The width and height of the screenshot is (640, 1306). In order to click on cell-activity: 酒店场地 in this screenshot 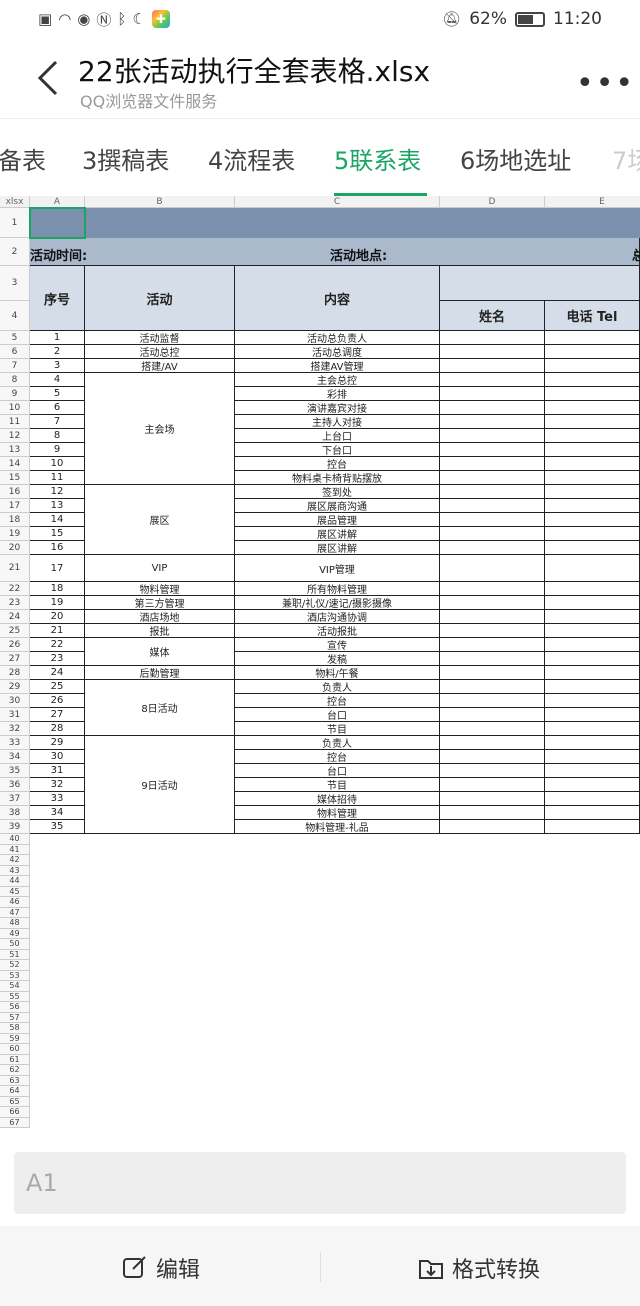, I will do `click(160, 617)`.